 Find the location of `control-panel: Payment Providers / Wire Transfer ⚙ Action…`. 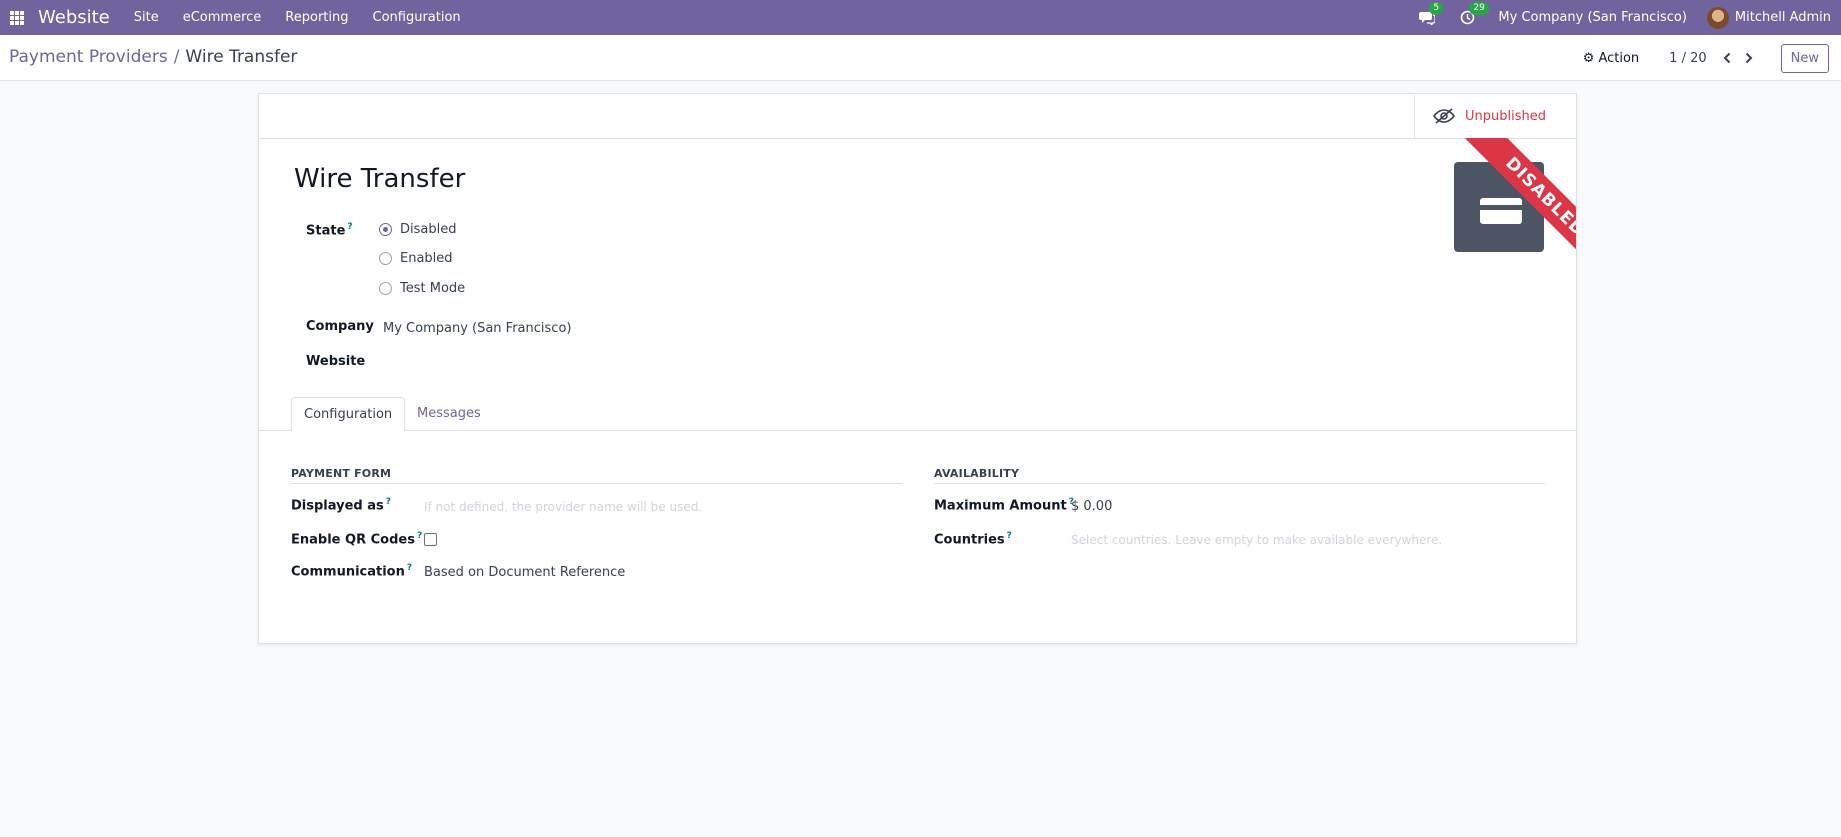

control-panel: Payment Providers / Wire Transfer ⚙ Action… is located at coordinates (920, 58).